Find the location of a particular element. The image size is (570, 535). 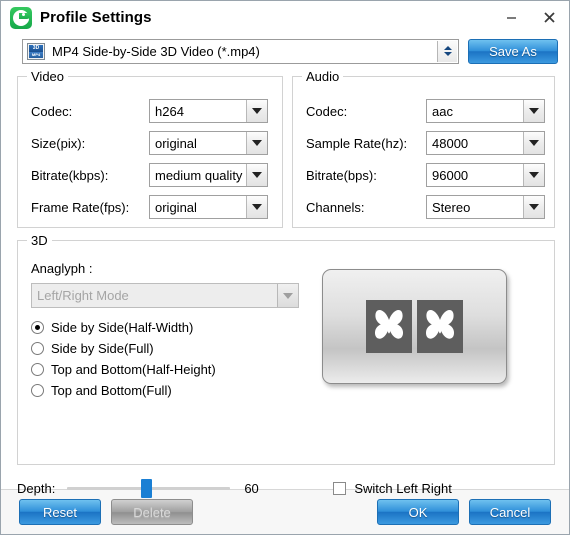

video-bitrate-label: Bitrate(kbps): is located at coordinates (70, 175).